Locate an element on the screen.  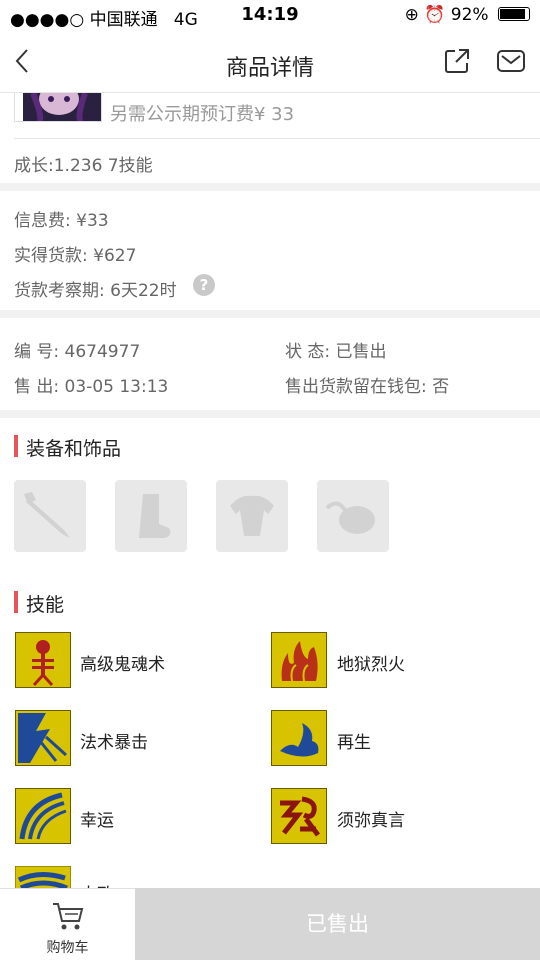
skill-icon-ghost is located at coordinates (43, 660).